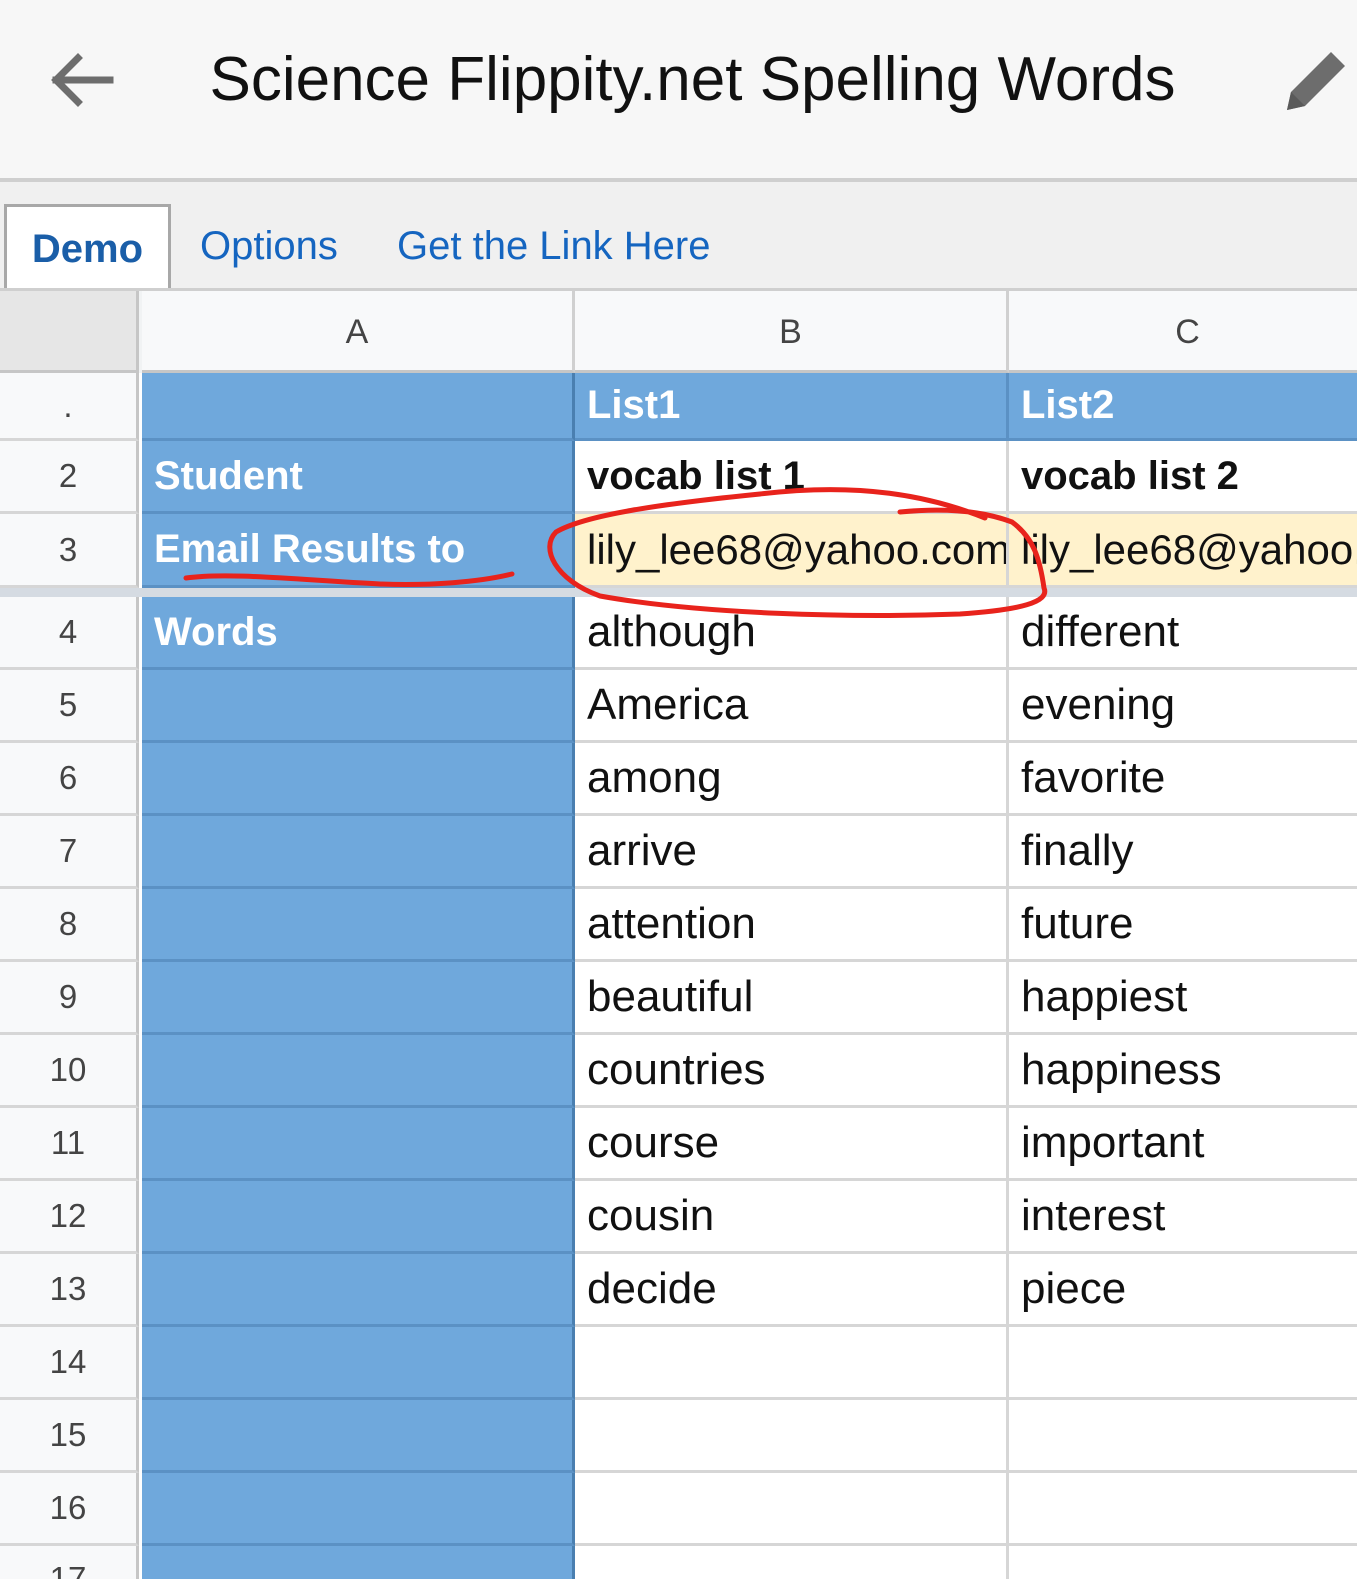 This screenshot has height=1579, width=1357. Describe the element at coordinates (1183, 1144) in the screenshot. I see `cell-c11: important` at that location.